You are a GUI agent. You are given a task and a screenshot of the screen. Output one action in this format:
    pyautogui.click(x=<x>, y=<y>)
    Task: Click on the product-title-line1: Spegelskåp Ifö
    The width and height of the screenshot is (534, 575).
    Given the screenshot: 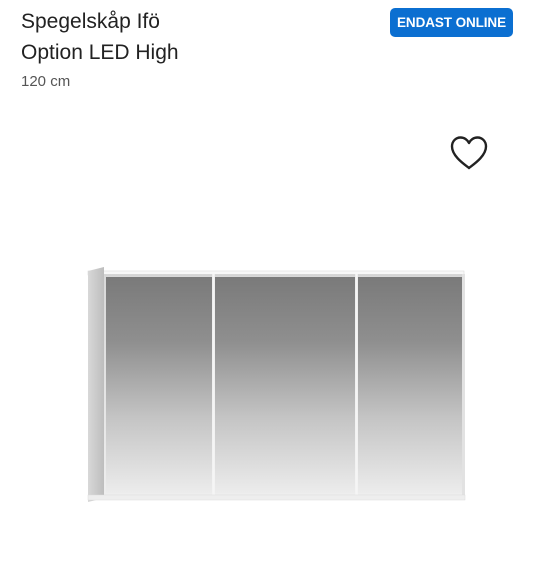 What is the action you would take?
    pyautogui.click(x=90, y=21)
    